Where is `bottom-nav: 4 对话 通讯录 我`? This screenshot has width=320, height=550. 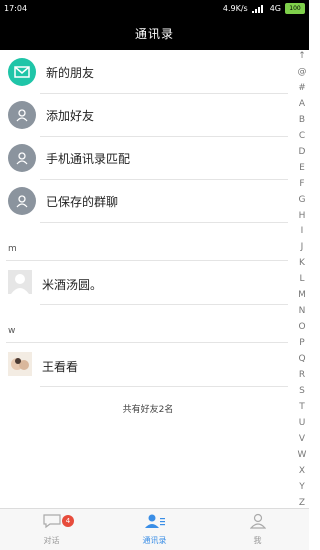 bottom-nav: 4 对话 通讯录 我 is located at coordinates (154, 529).